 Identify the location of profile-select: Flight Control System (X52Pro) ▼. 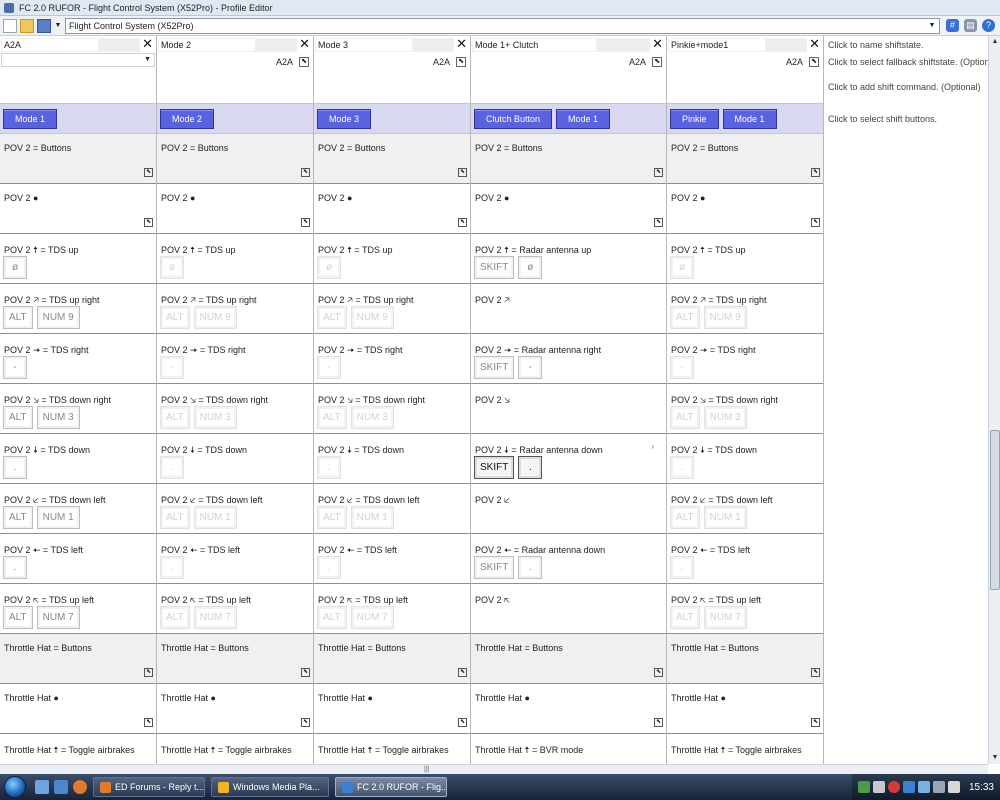
(502, 25).